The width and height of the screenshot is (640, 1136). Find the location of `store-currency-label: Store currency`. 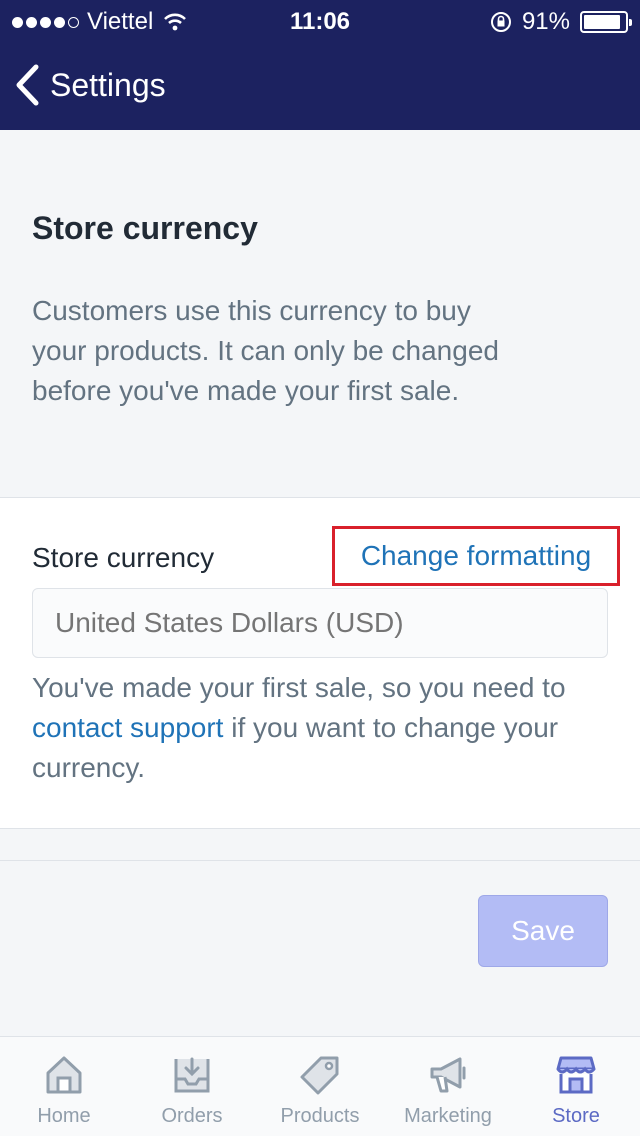

store-currency-label: Store currency is located at coordinates (123, 557).